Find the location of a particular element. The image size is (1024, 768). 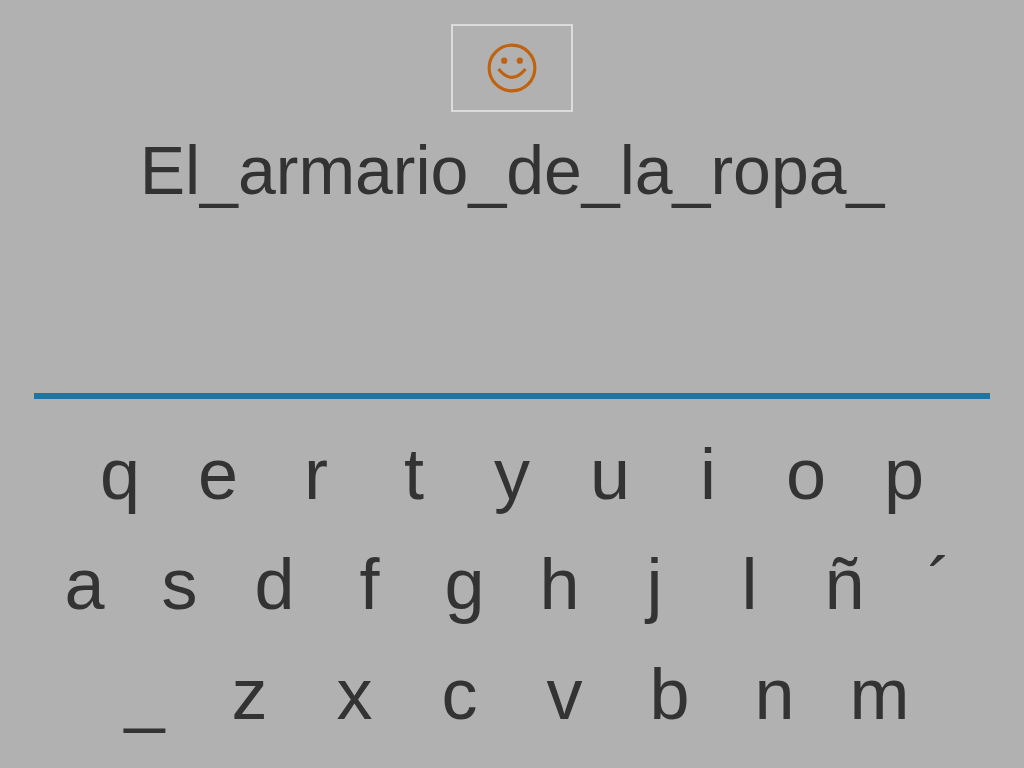

letter-key: z is located at coordinates (249, 694).